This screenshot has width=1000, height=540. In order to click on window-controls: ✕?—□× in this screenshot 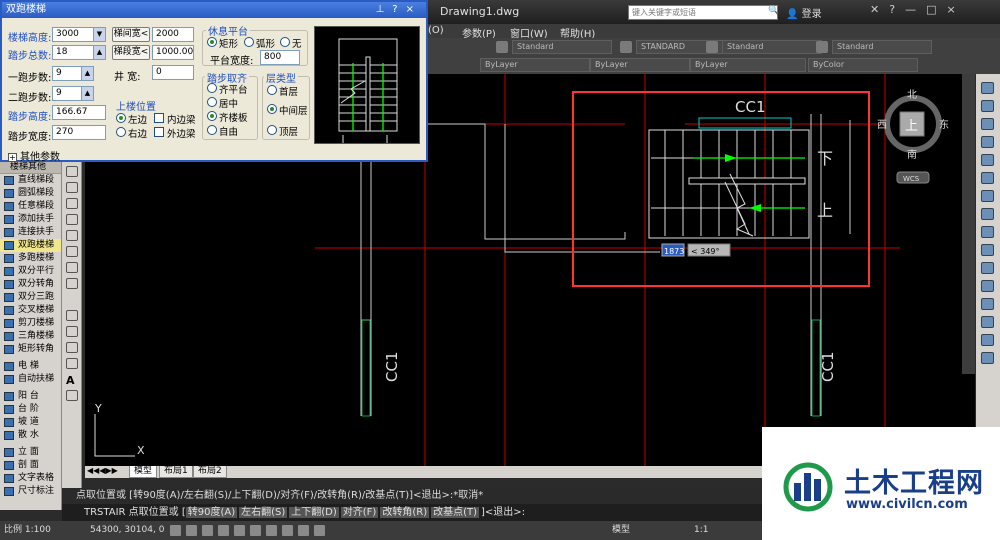, I will do `click(918, 9)`.